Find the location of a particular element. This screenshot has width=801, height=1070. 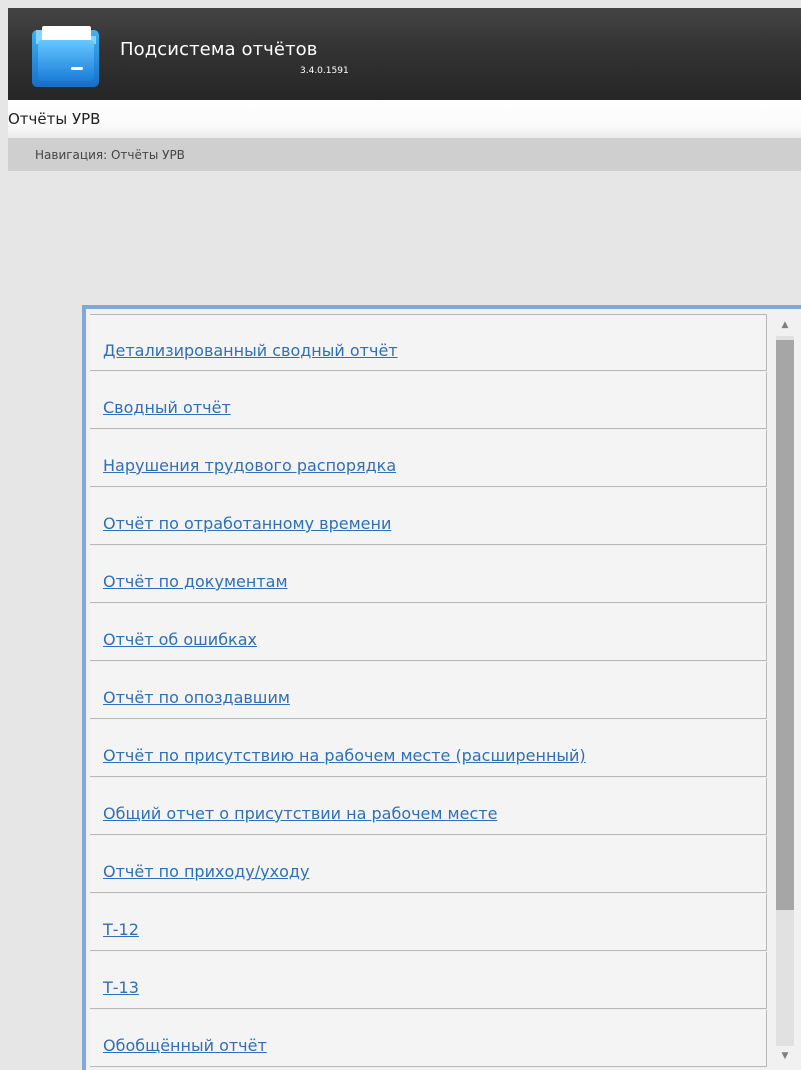

report-link: Отчёт по отработанному времени is located at coordinates (247, 523).